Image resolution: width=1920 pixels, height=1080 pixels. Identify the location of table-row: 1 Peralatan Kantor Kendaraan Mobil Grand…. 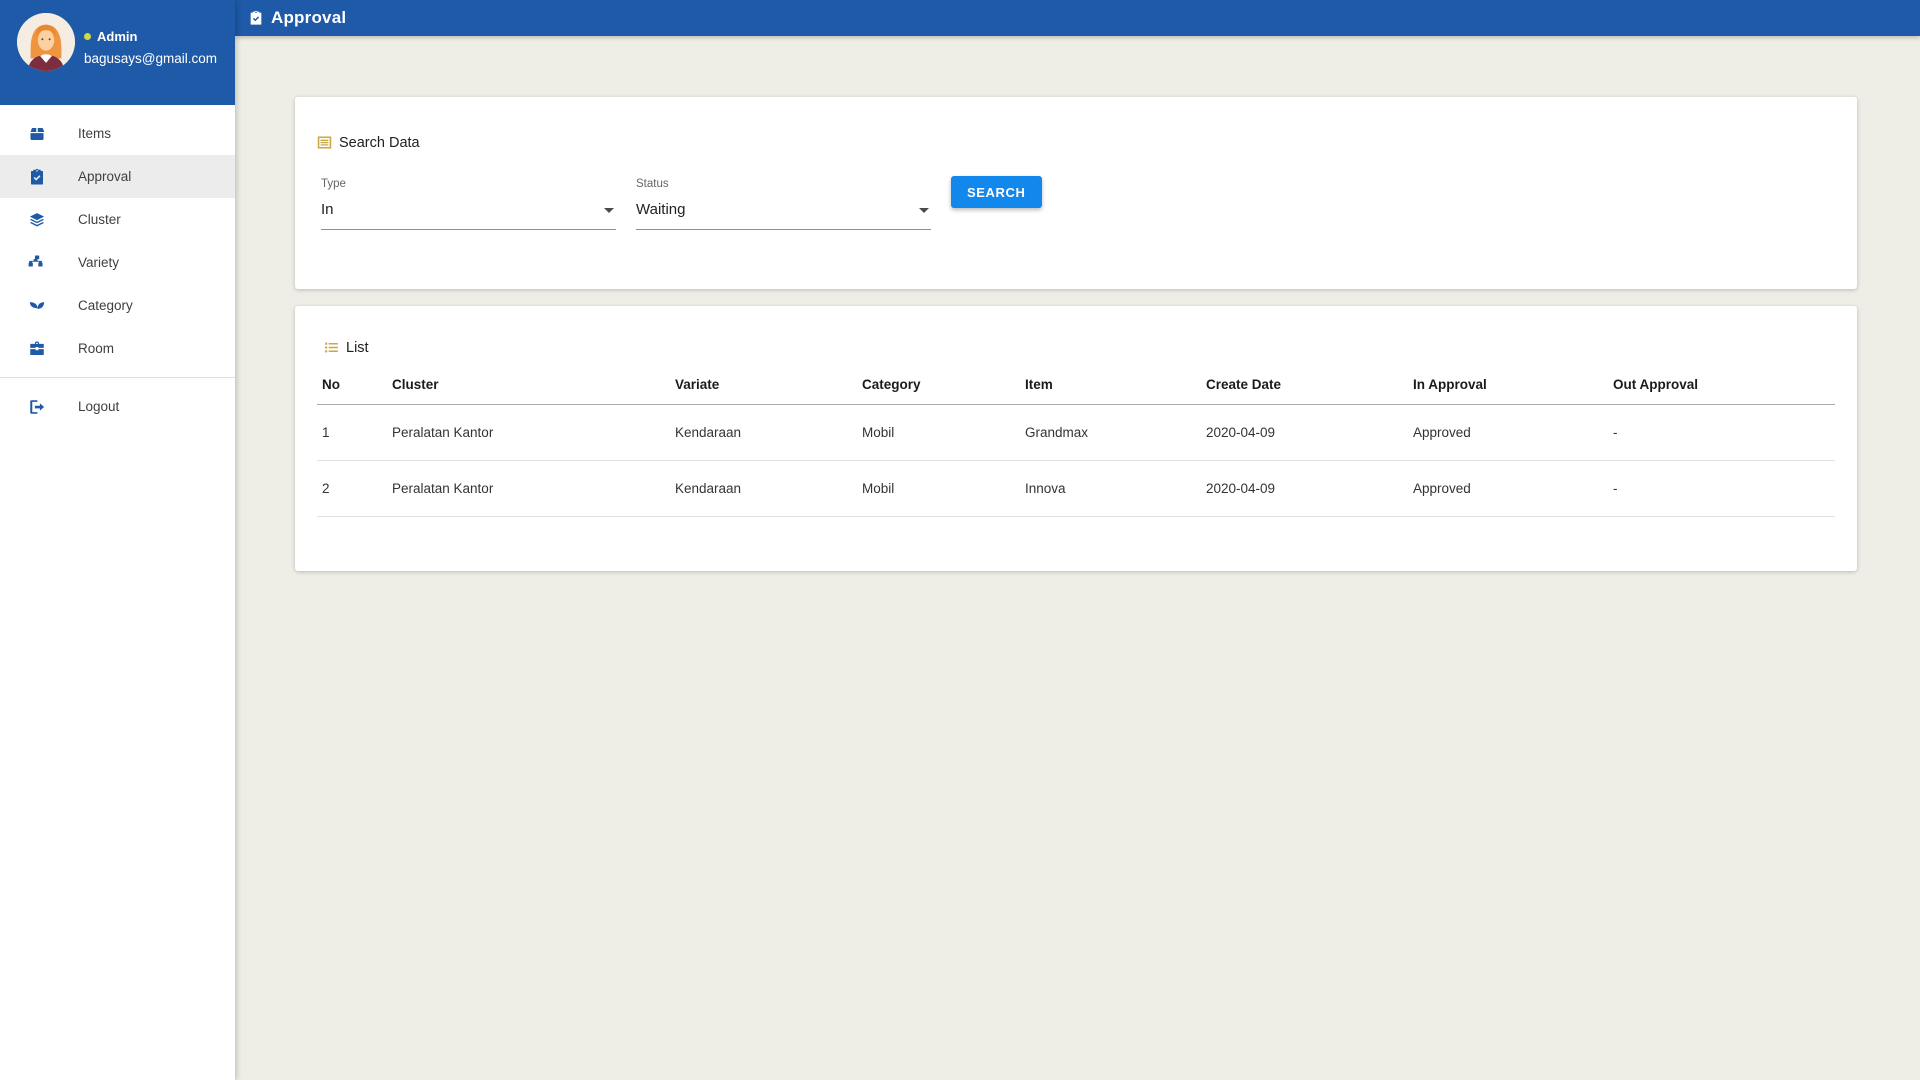
(1076, 432).